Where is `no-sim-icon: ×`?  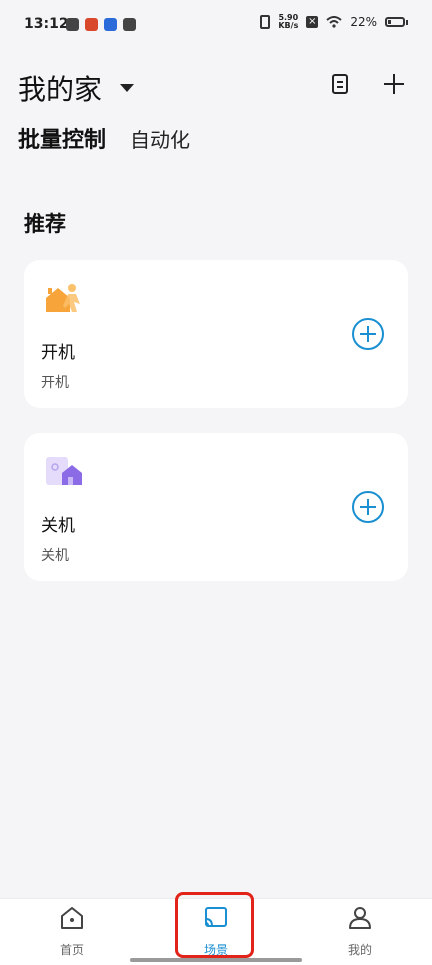
no-sim-icon: × is located at coordinates (312, 22).